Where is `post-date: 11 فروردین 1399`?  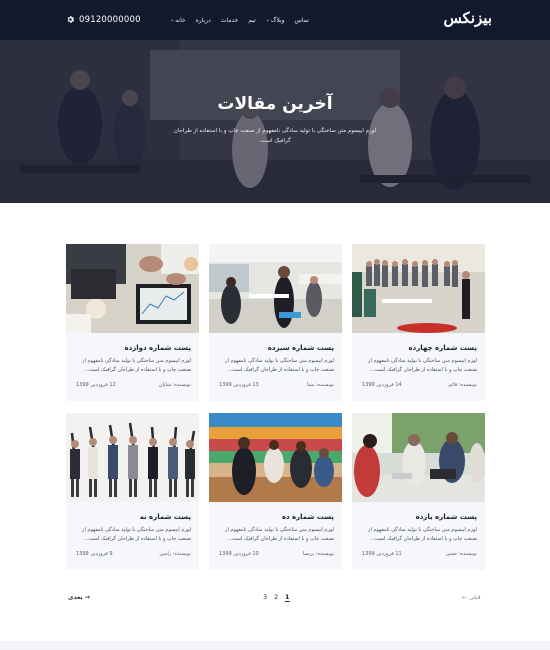
post-date: 11 فروردین 1399 is located at coordinates (382, 554).